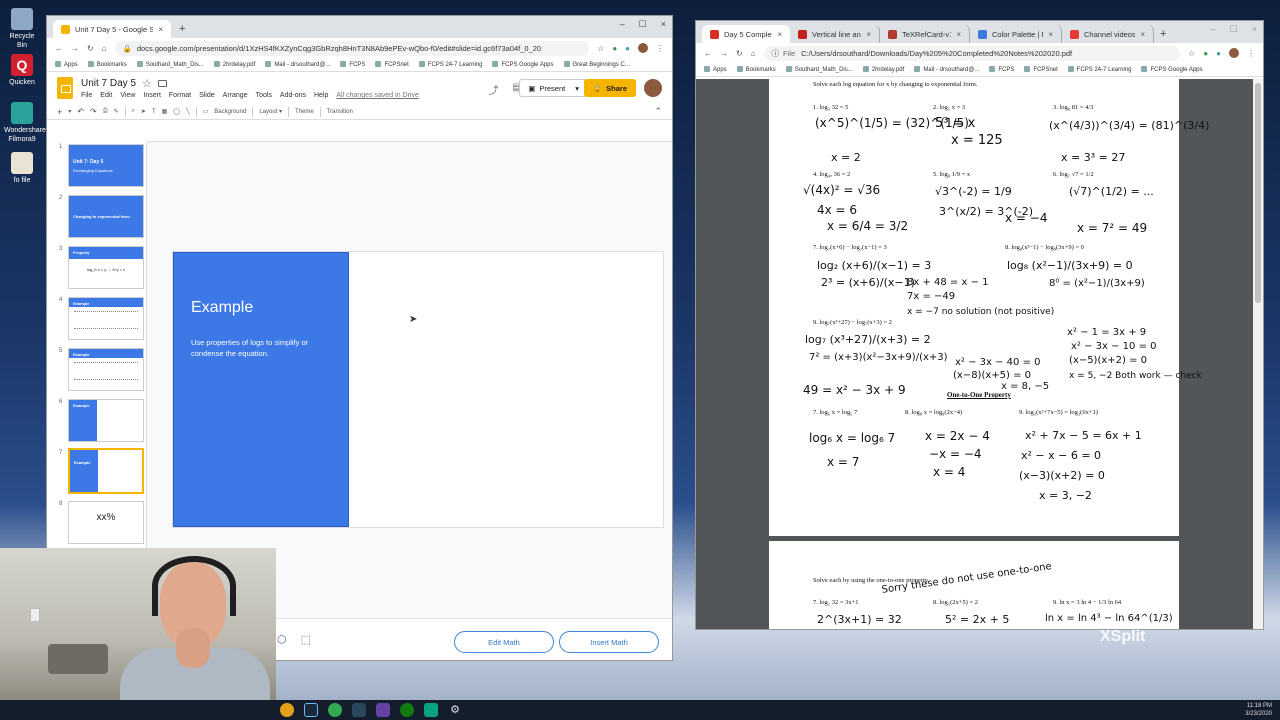  I want to click on tab-vertical-line: Vertical line and a Fre ×, so click(835, 34).